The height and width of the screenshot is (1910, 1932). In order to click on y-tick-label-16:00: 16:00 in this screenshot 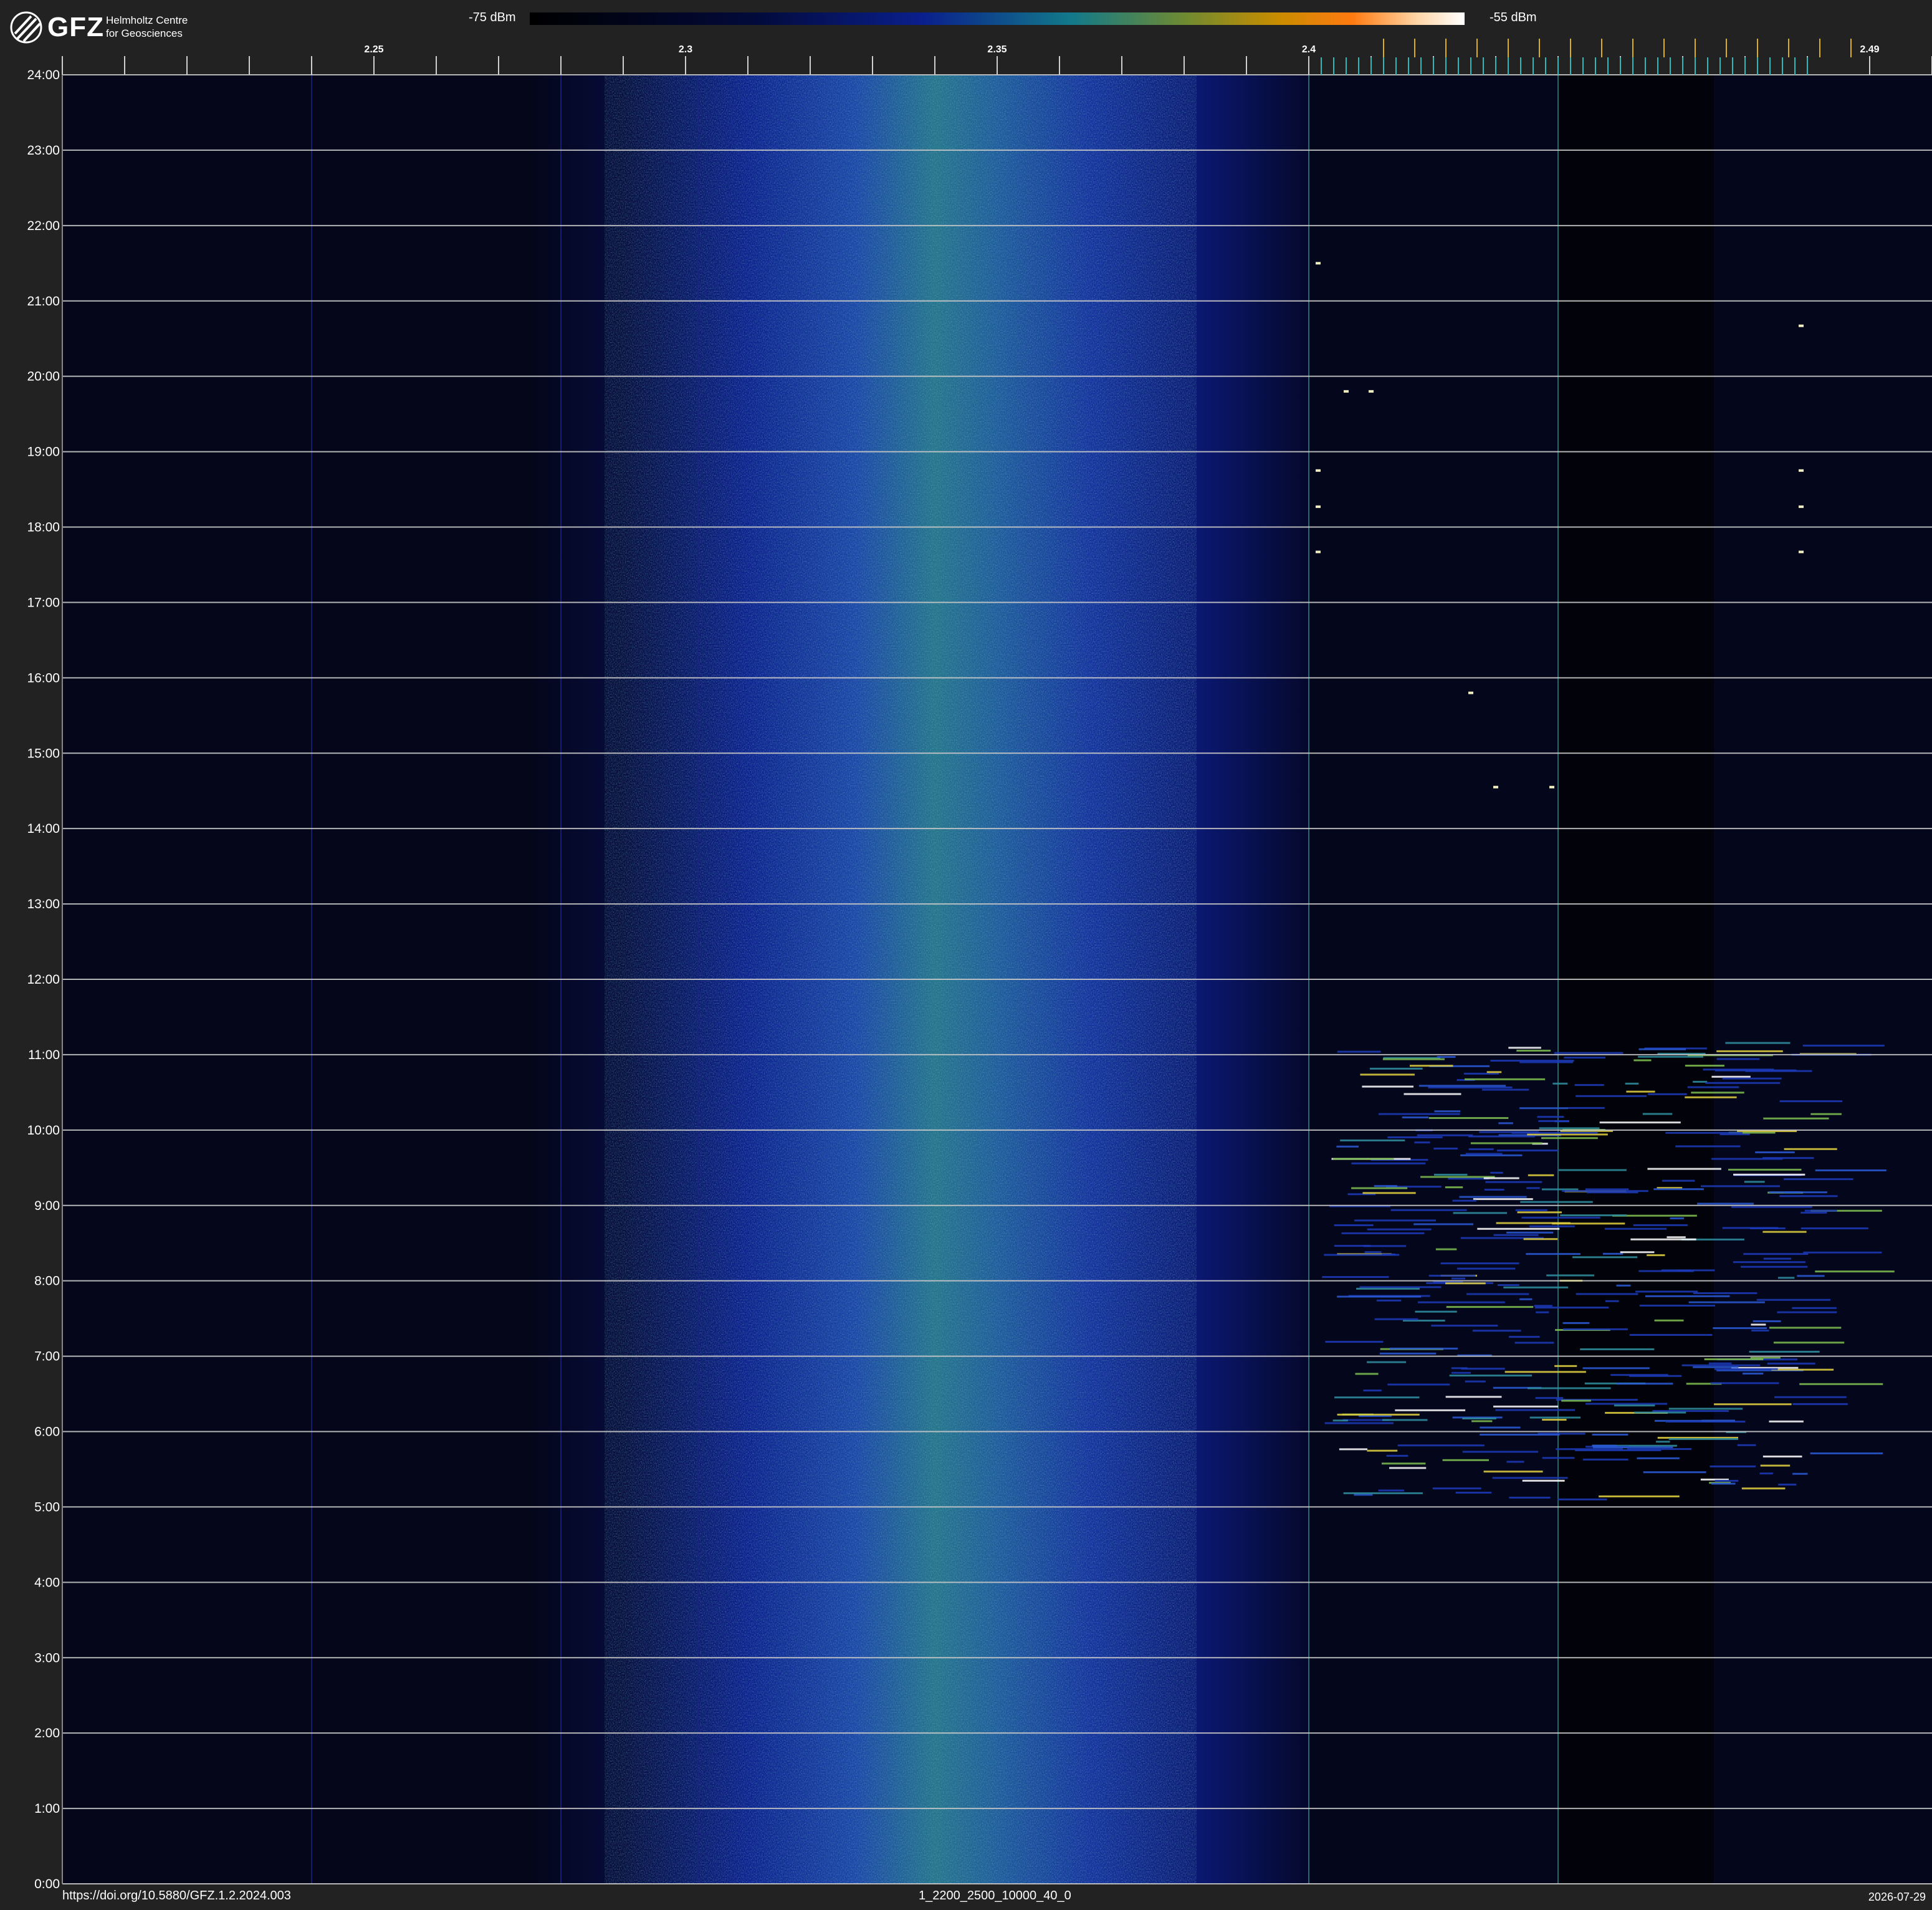, I will do `click(43, 678)`.